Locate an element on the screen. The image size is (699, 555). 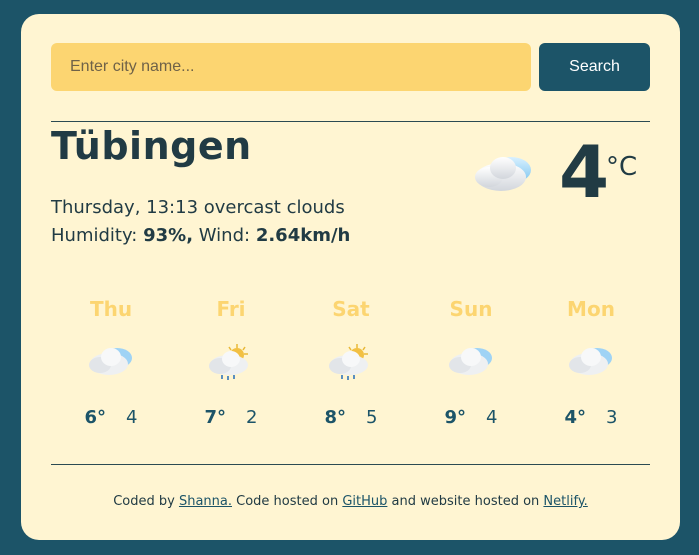
forecast-day-name: Sun is located at coordinates (471, 309).